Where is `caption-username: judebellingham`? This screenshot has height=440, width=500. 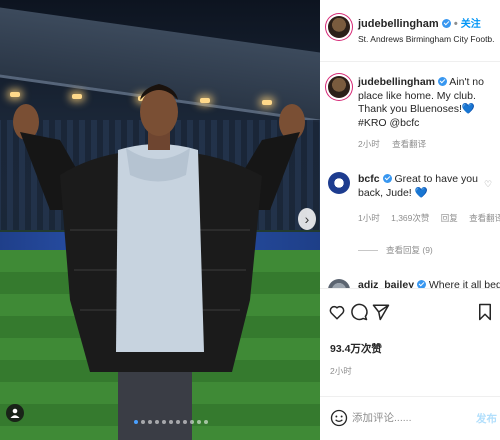 caption-username: judebellingham is located at coordinates (396, 82).